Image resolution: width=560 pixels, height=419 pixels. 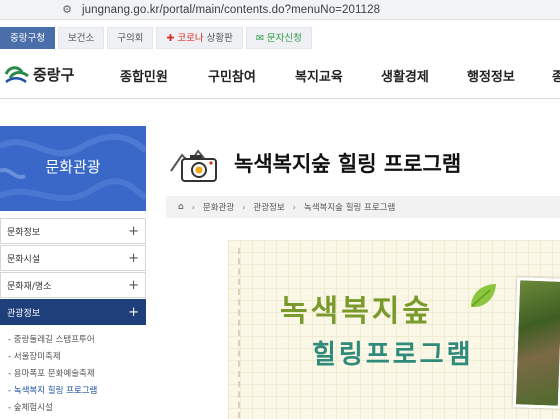 I want to click on sidebar-item-culture-facilities: 문화시설 +, so click(x=73, y=258).